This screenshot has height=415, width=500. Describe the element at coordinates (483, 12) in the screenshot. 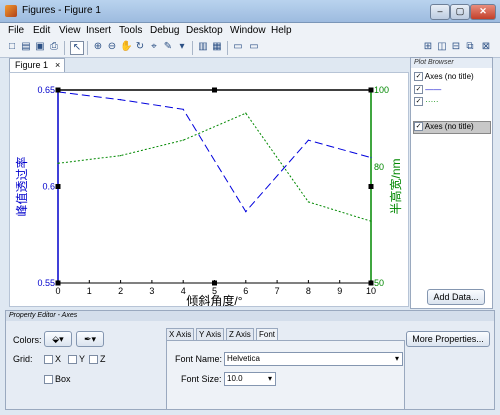

I see `close-button: ✕` at that location.